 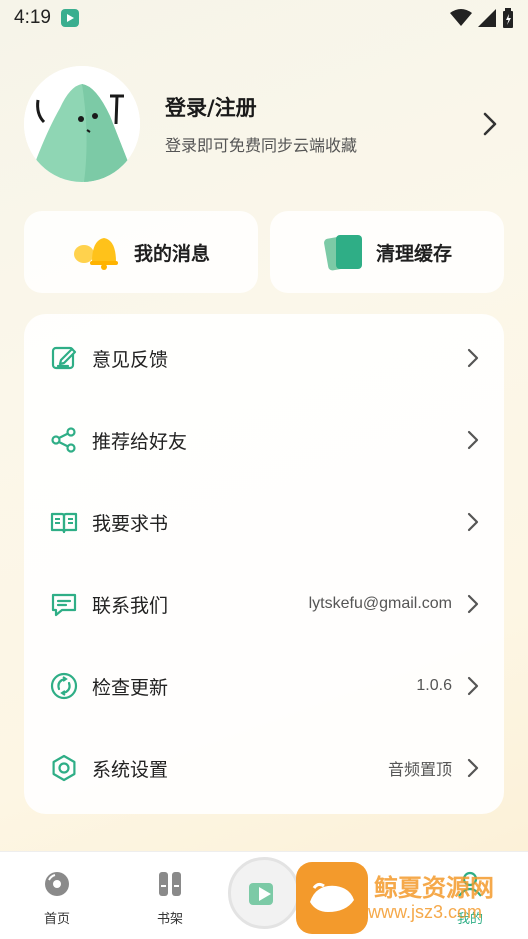 What do you see at coordinates (64, 358) in the screenshot?
I see `edit-icon` at bounding box center [64, 358].